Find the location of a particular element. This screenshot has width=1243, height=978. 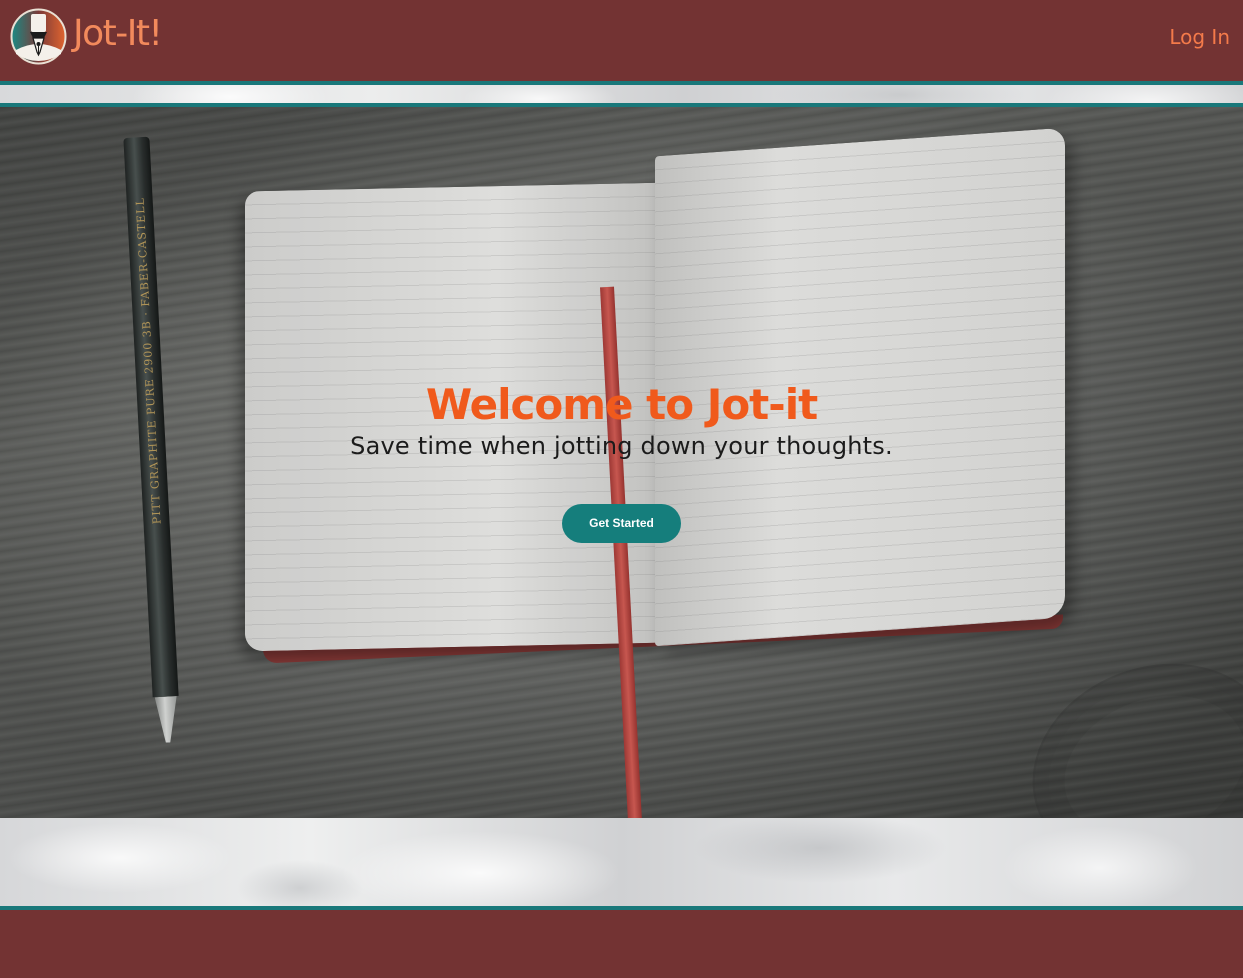

brand-logo-link: Jot-It! is located at coordinates (86, 36).